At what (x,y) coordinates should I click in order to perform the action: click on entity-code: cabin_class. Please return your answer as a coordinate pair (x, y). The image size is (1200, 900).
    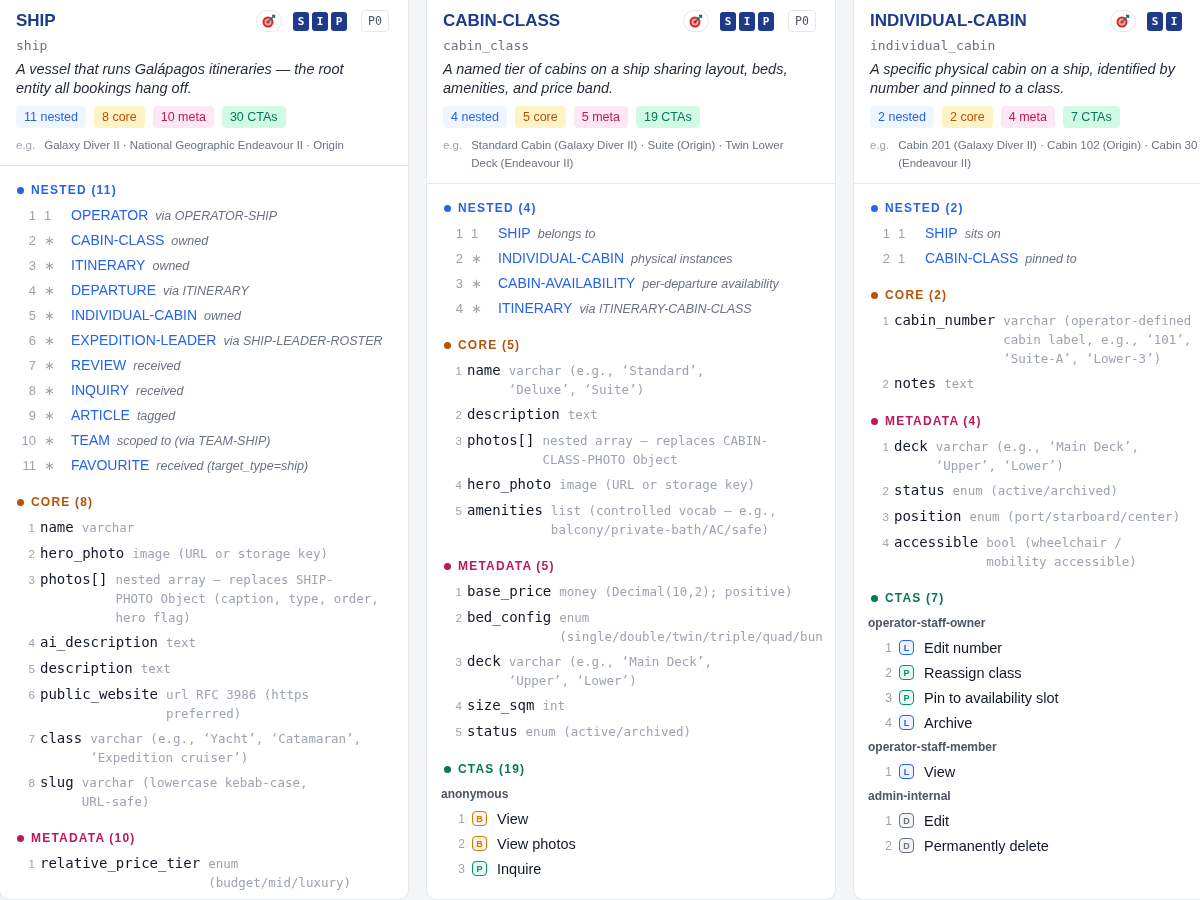
    Looking at the image, I should click on (486, 45).